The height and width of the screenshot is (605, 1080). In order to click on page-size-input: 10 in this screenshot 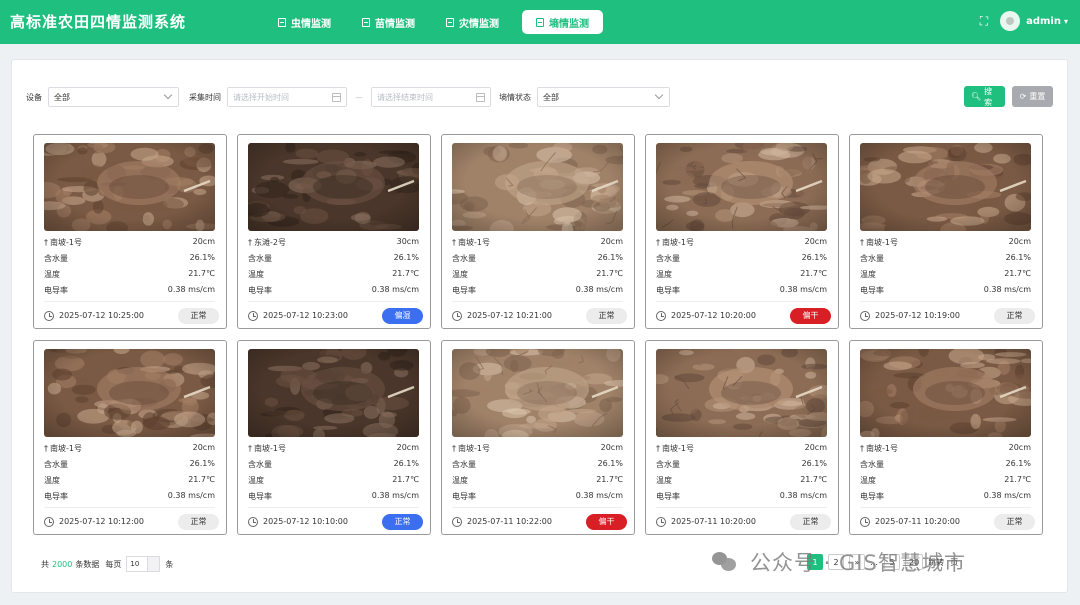, I will do `click(143, 564)`.